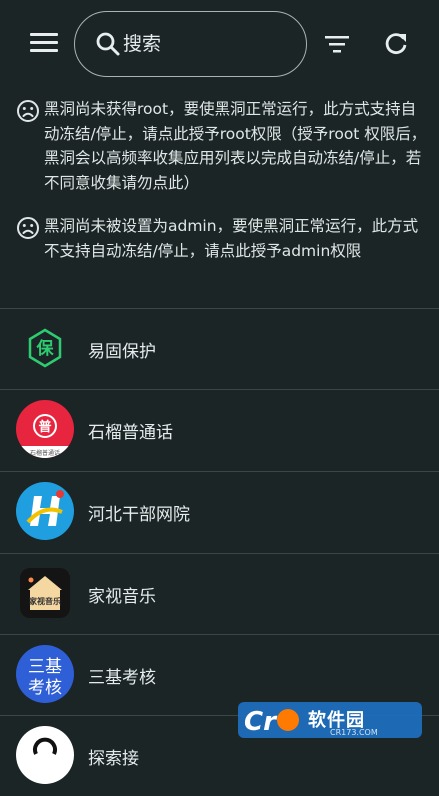 This screenshot has height=796, width=439. Describe the element at coordinates (122, 597) in the screenshot. I see `app-name: 家视音乐` at that location.